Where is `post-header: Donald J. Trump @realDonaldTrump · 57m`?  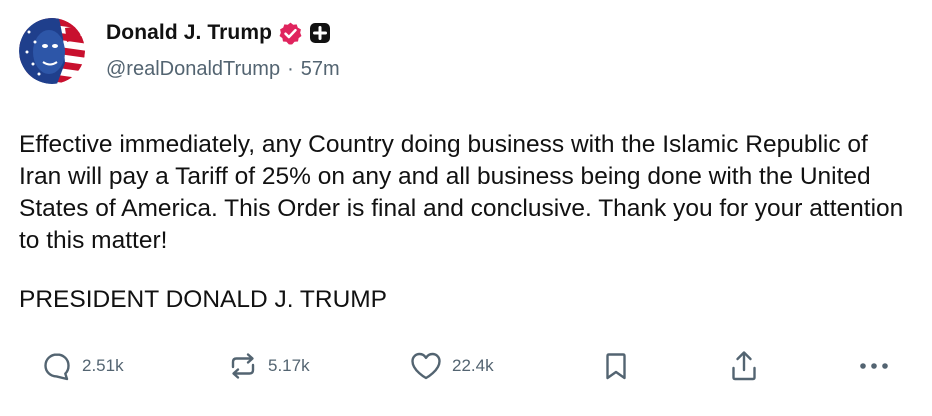 post-header: Donald J. Trump @realDonaldTrump · 57m is located at coordinates (223, 50).